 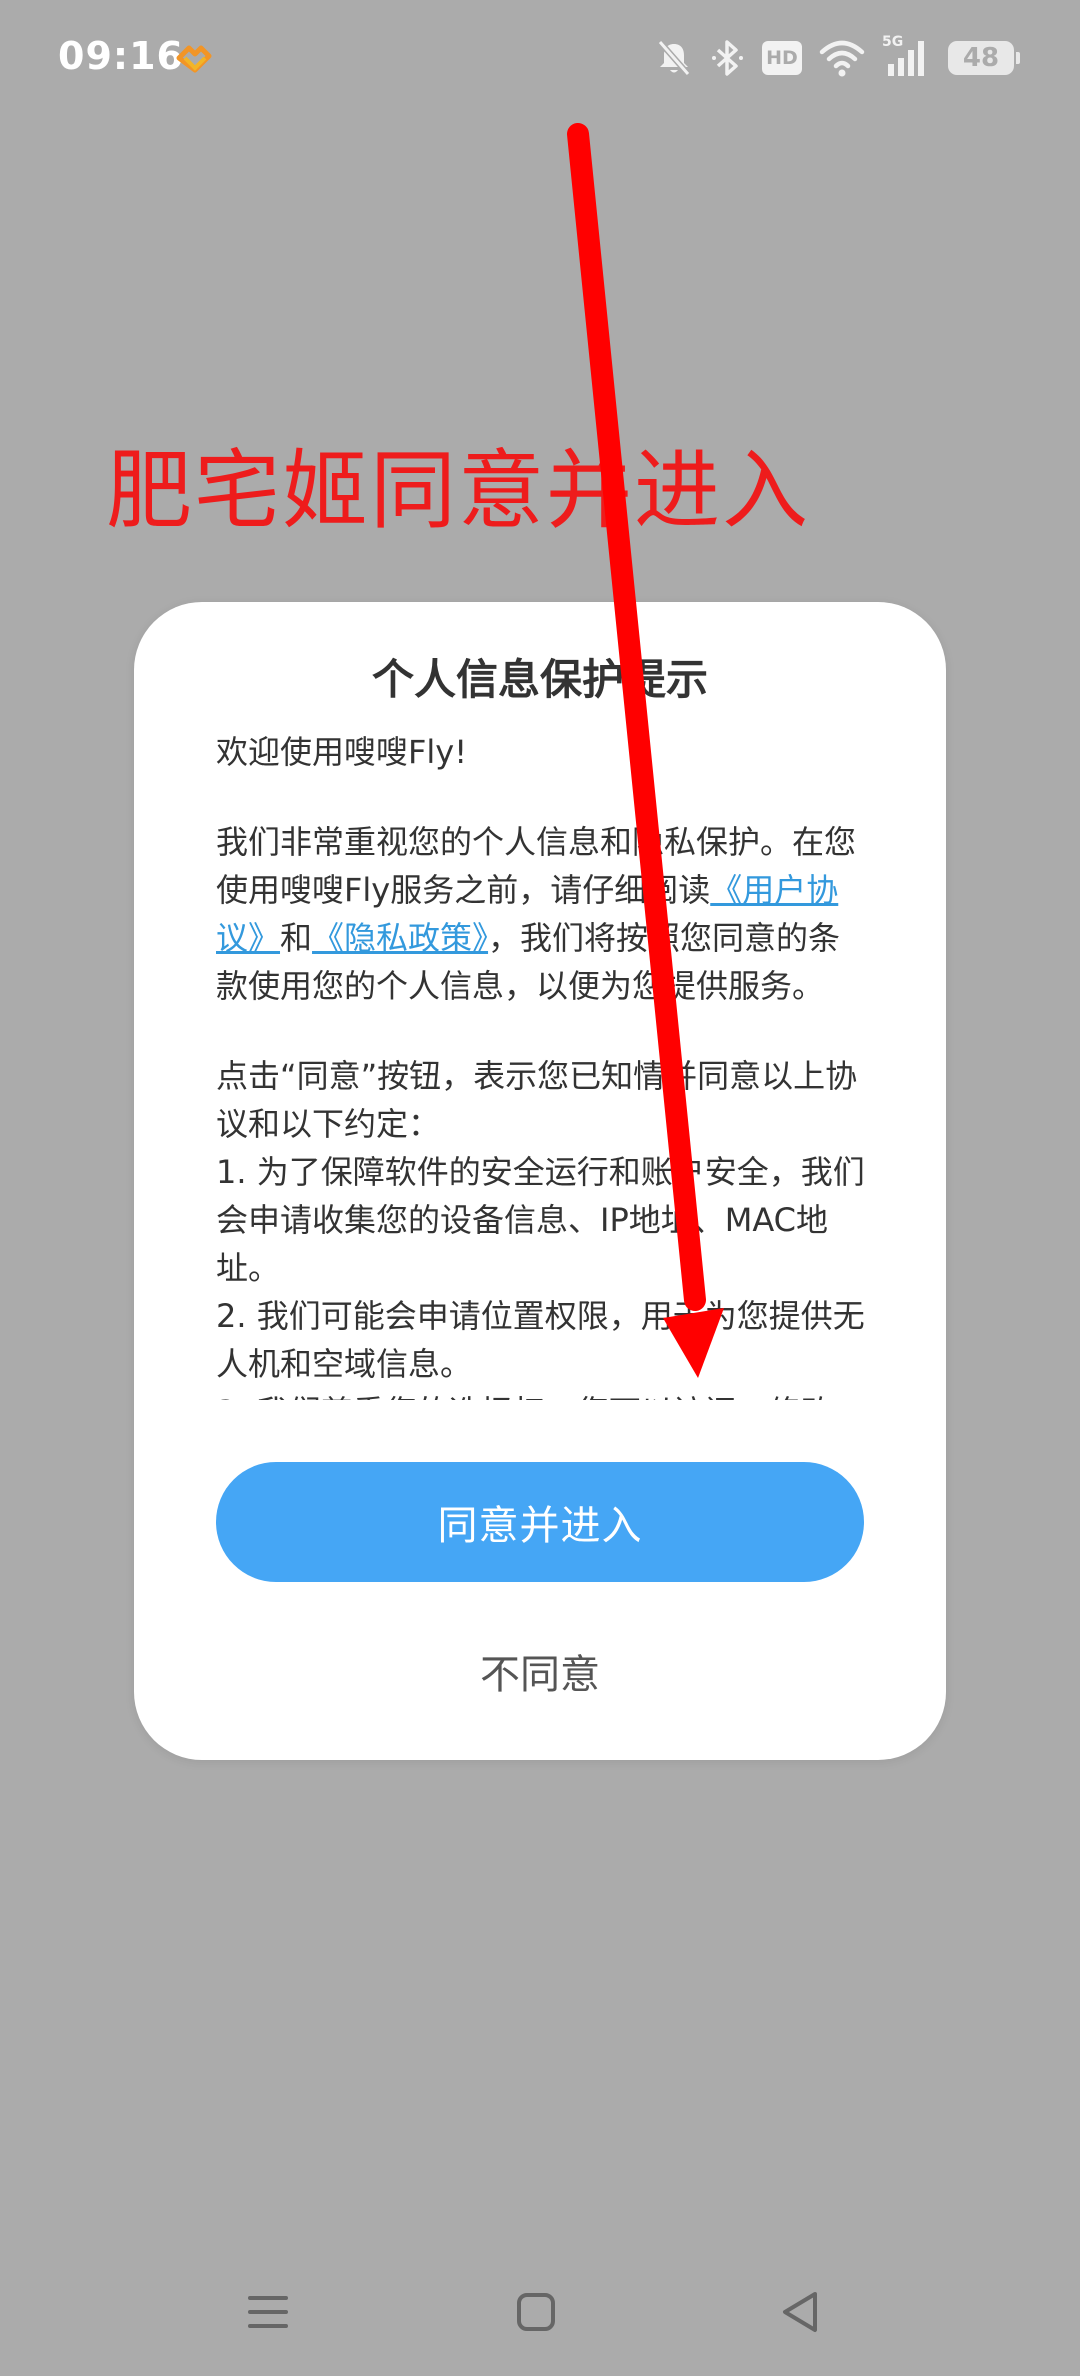 What do you see at coordinates (540, 60) in the screenshot?
I see `status-bar: 09:16 HD 5G 48` at bounding box center [540, 60].